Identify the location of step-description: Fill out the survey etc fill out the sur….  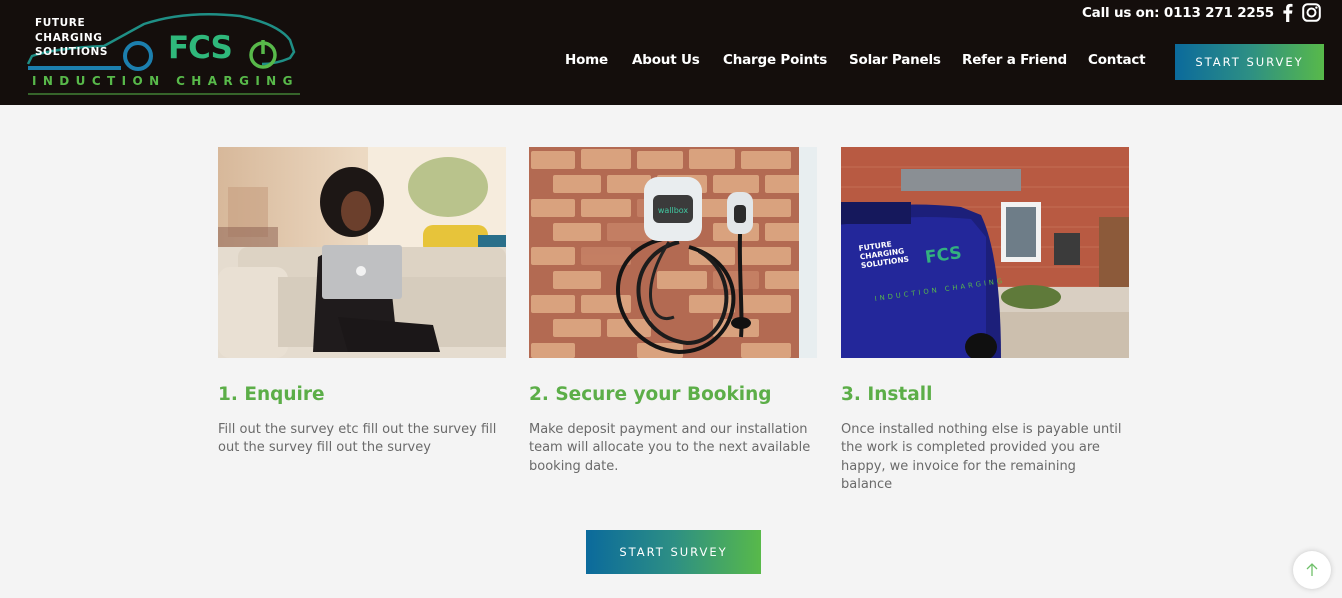
(357, 439).